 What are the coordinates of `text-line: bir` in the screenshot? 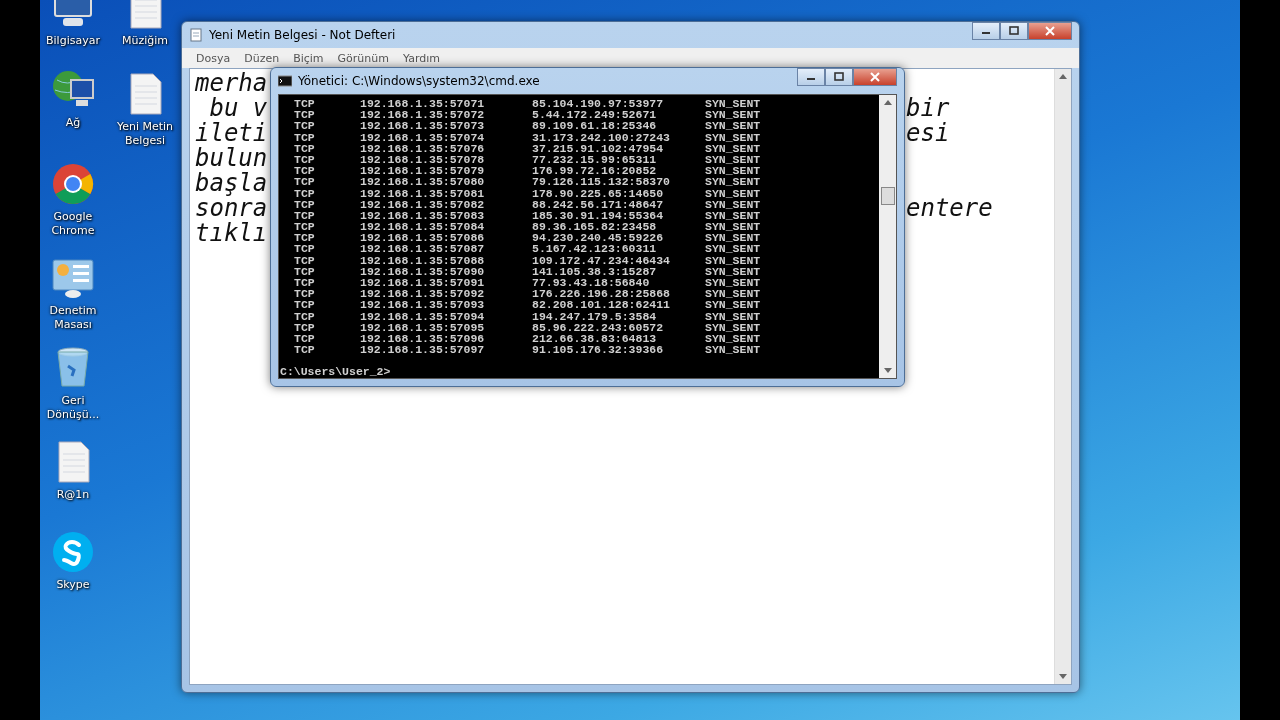 It's located at (928, 108).